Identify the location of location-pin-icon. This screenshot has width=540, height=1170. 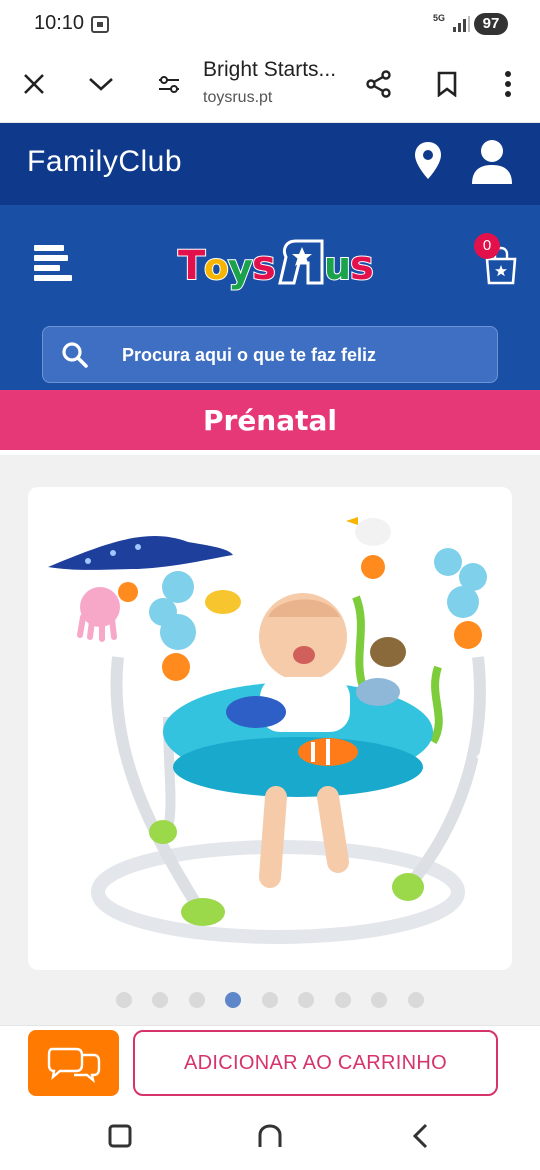
(428, 161).